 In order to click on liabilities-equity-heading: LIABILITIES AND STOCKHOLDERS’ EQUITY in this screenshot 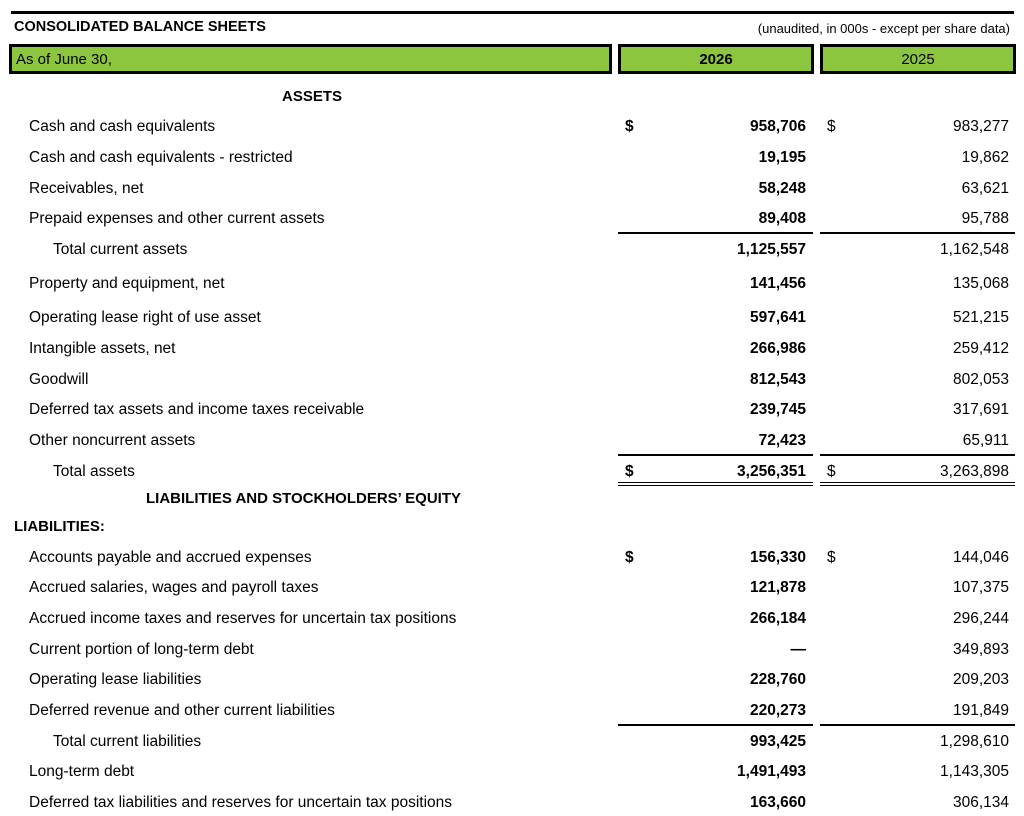, I will do `click(304, 498)`.